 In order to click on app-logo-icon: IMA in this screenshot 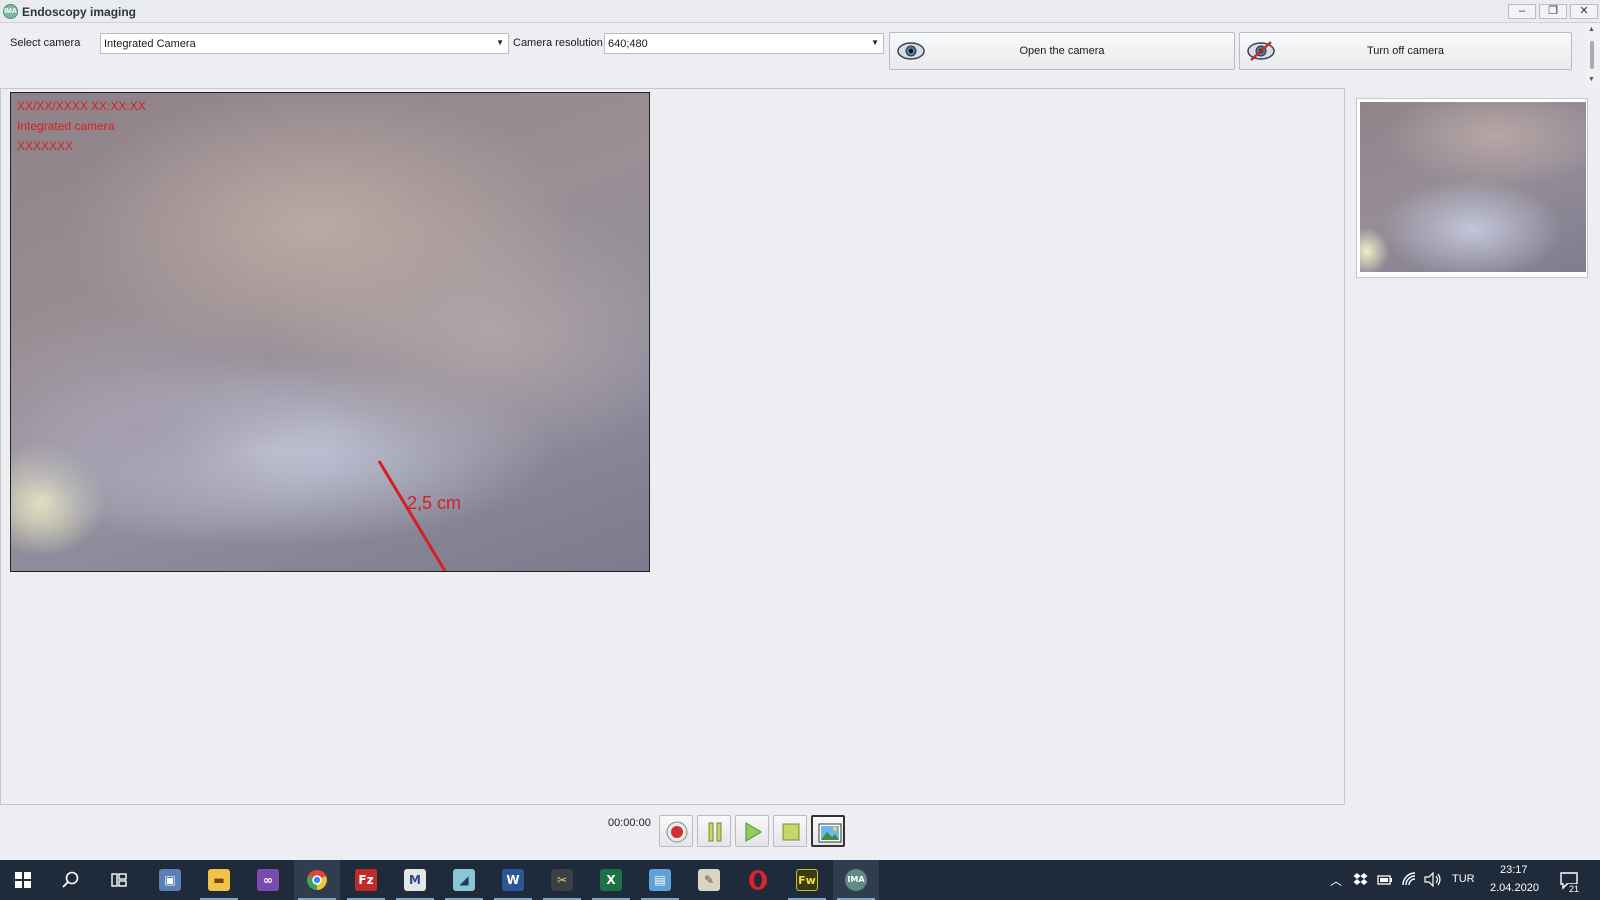, I will do `click(10, 11)`.